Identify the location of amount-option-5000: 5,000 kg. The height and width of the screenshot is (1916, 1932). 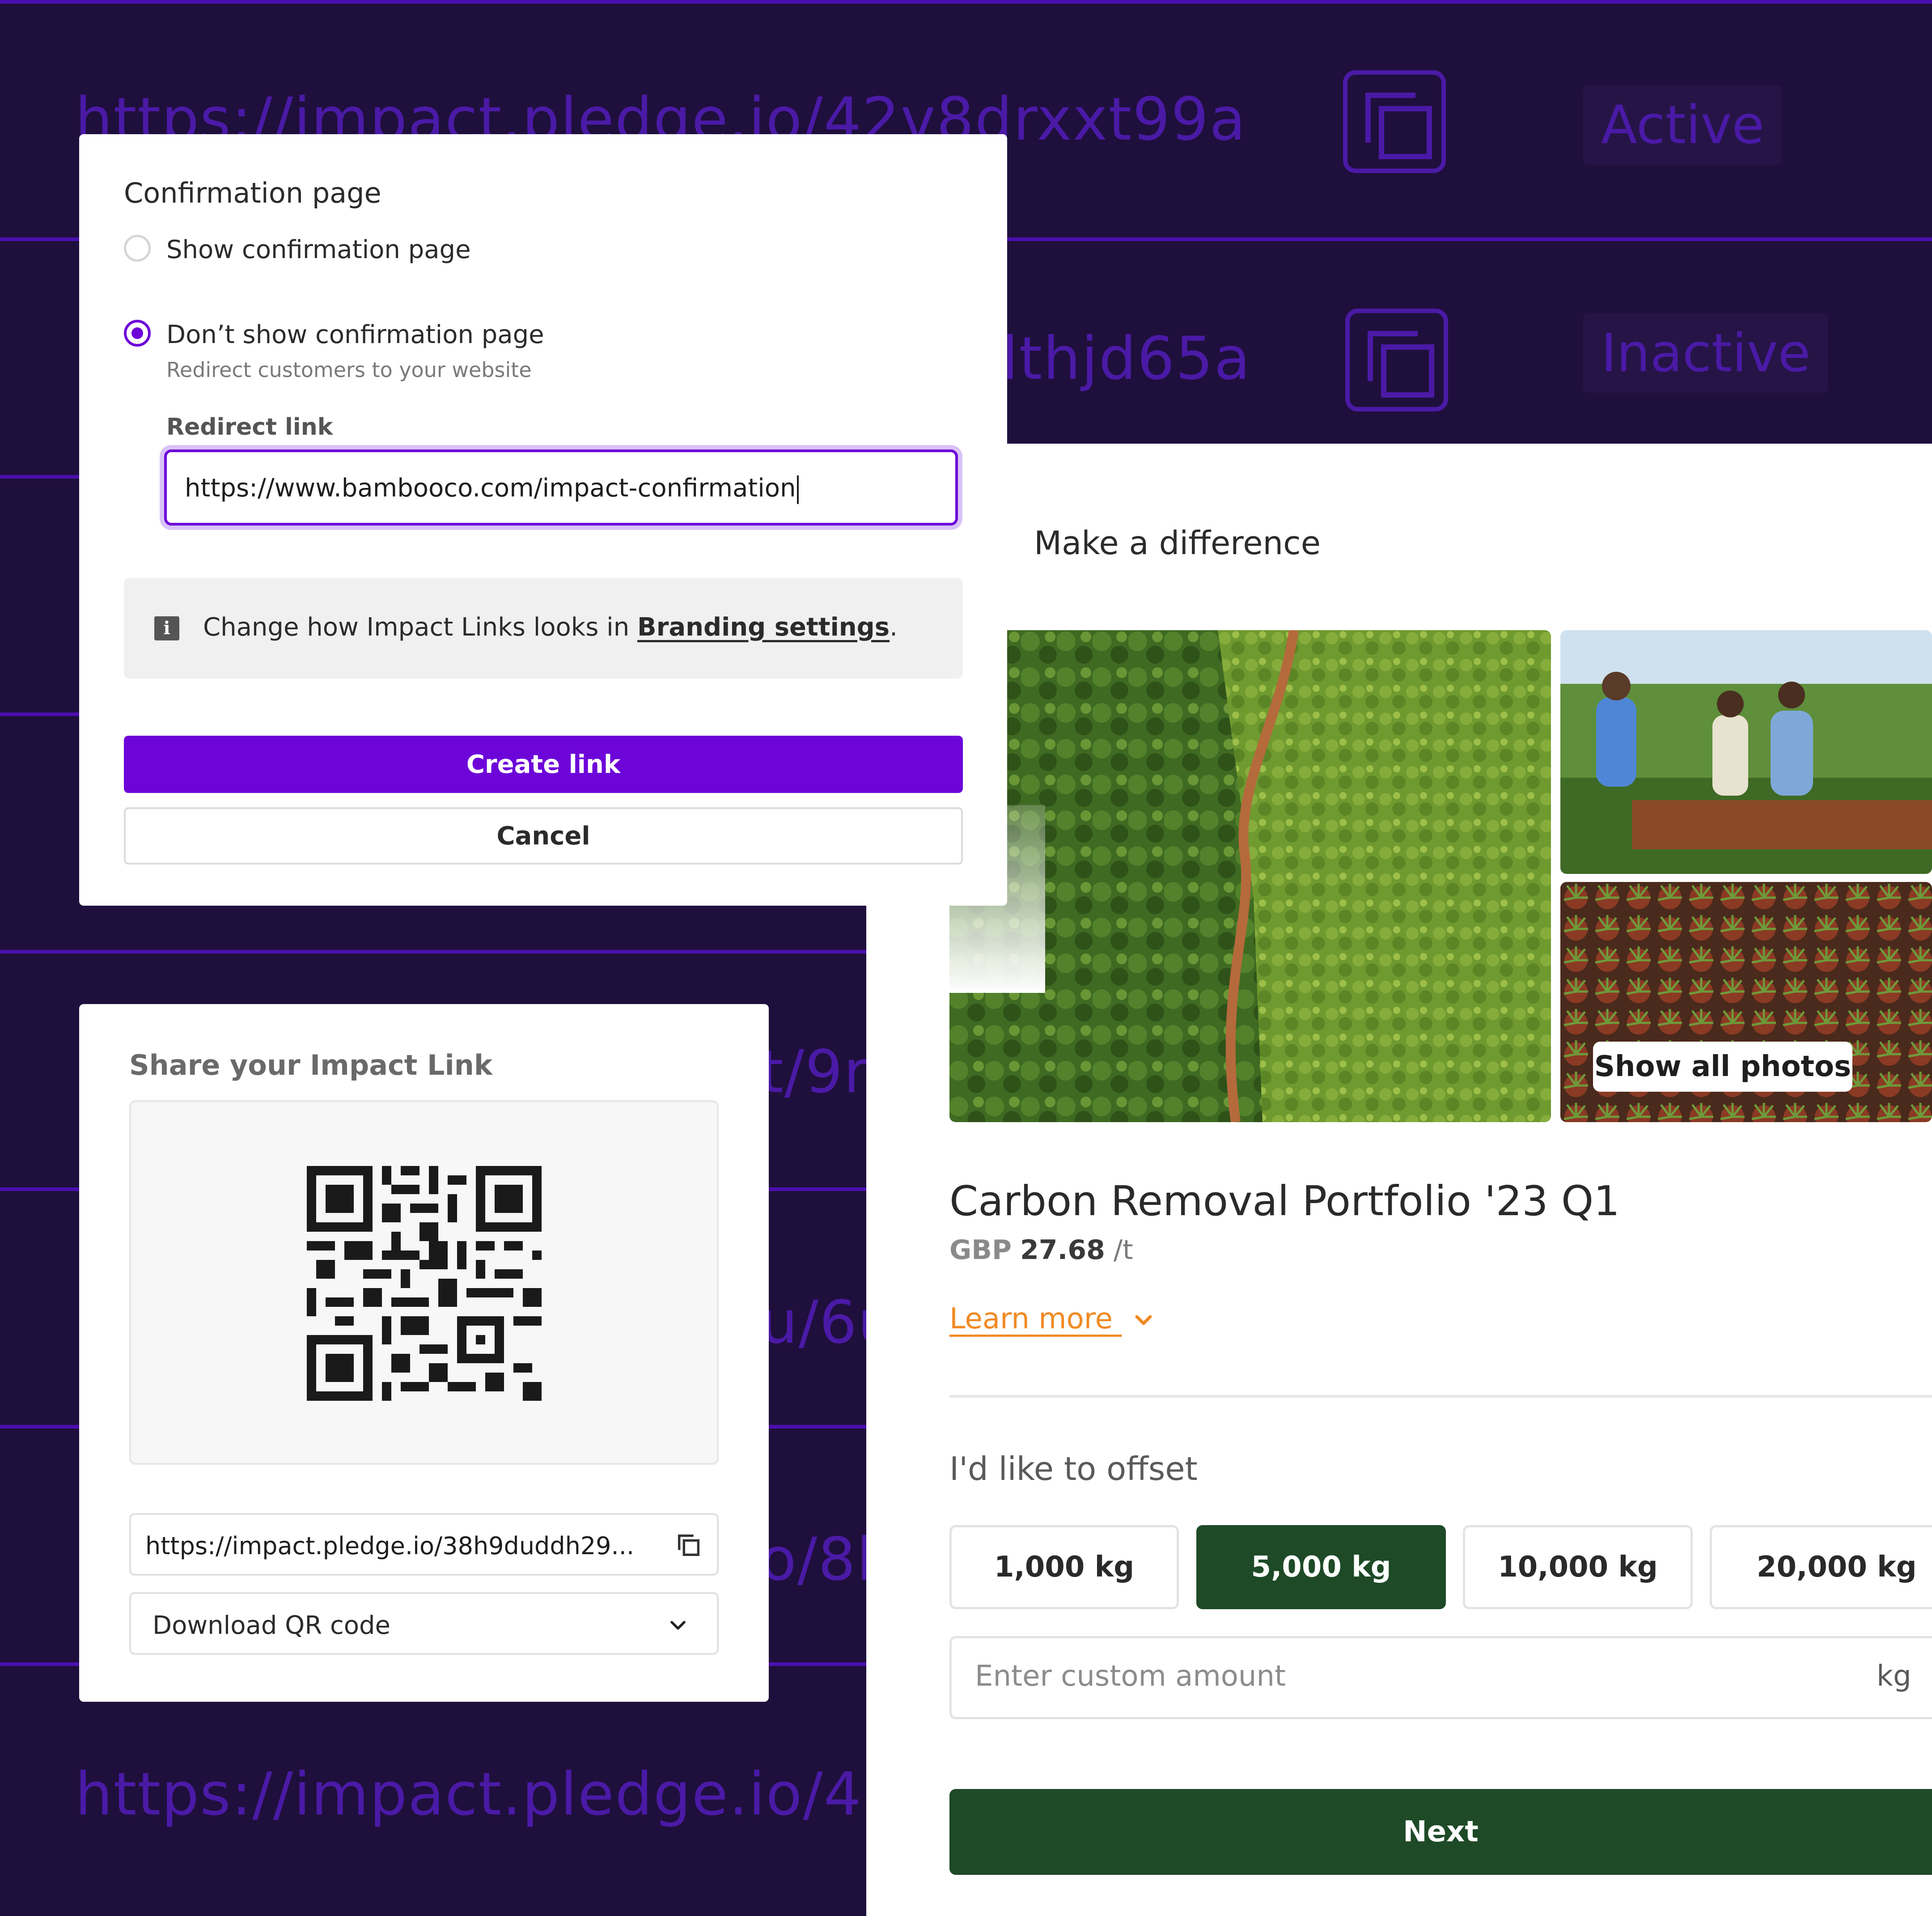
(1321, 1567).